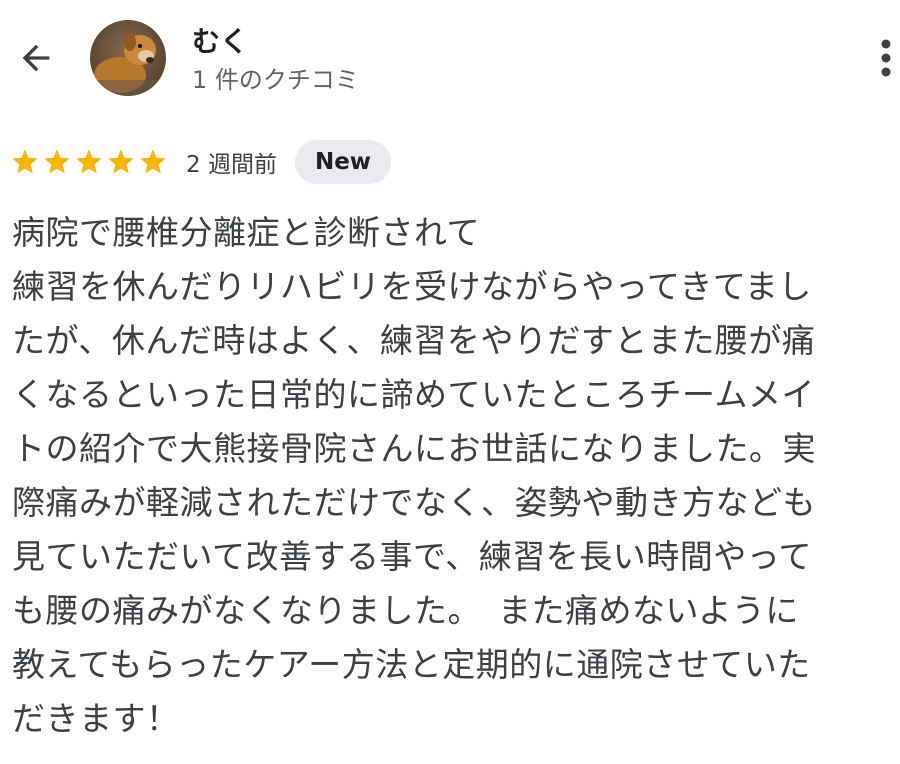  What do you see at coordinates (220, 40) in the screenshot?
I see `author-name: むく` at bounding box center [220, 40].